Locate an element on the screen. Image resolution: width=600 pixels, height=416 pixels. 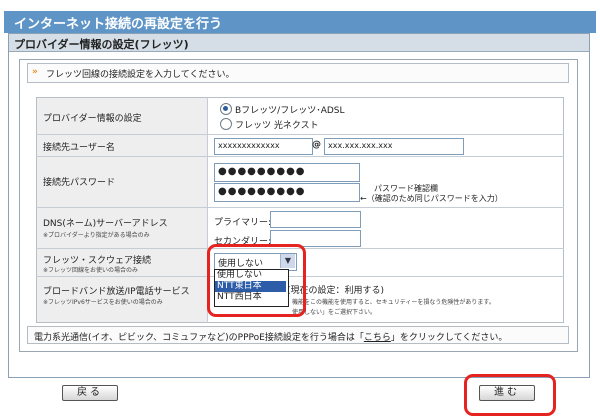
password-confirm-hint: ←（確認のため同じパスワードを入力） is located at coordinates (431, 198).